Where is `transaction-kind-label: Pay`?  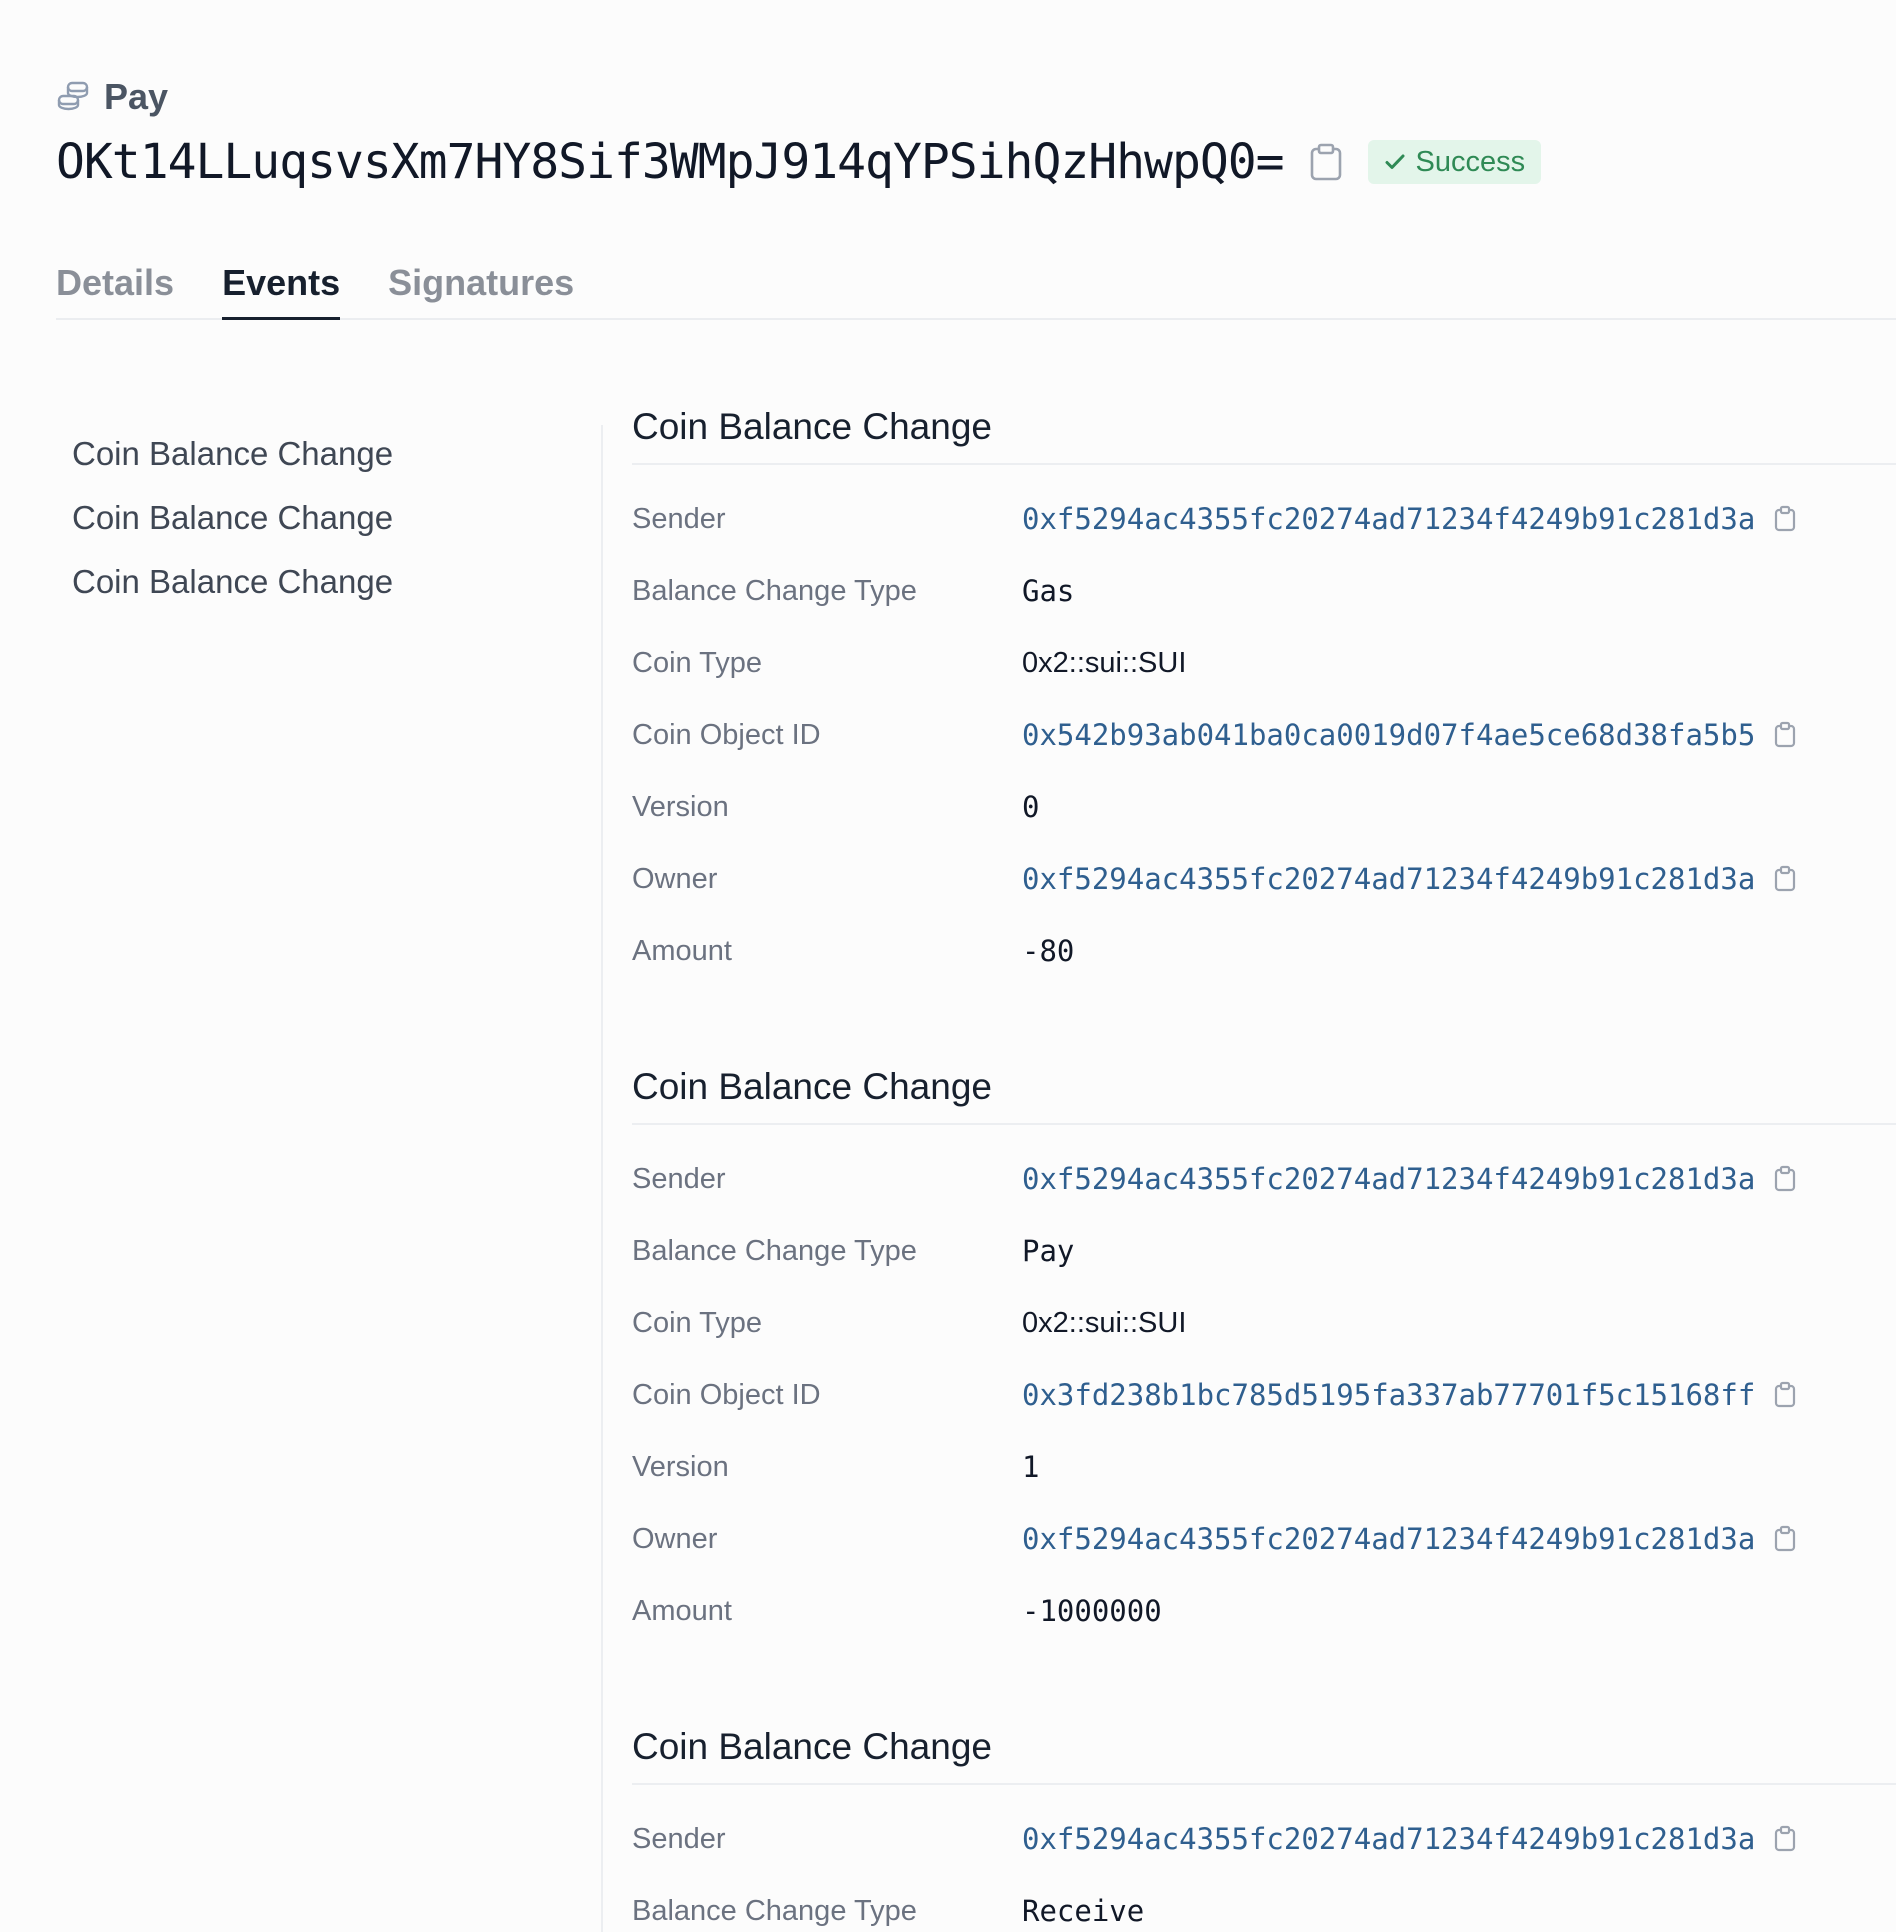
transaction-kind-label: Pay is located at coordinates (136, 96).